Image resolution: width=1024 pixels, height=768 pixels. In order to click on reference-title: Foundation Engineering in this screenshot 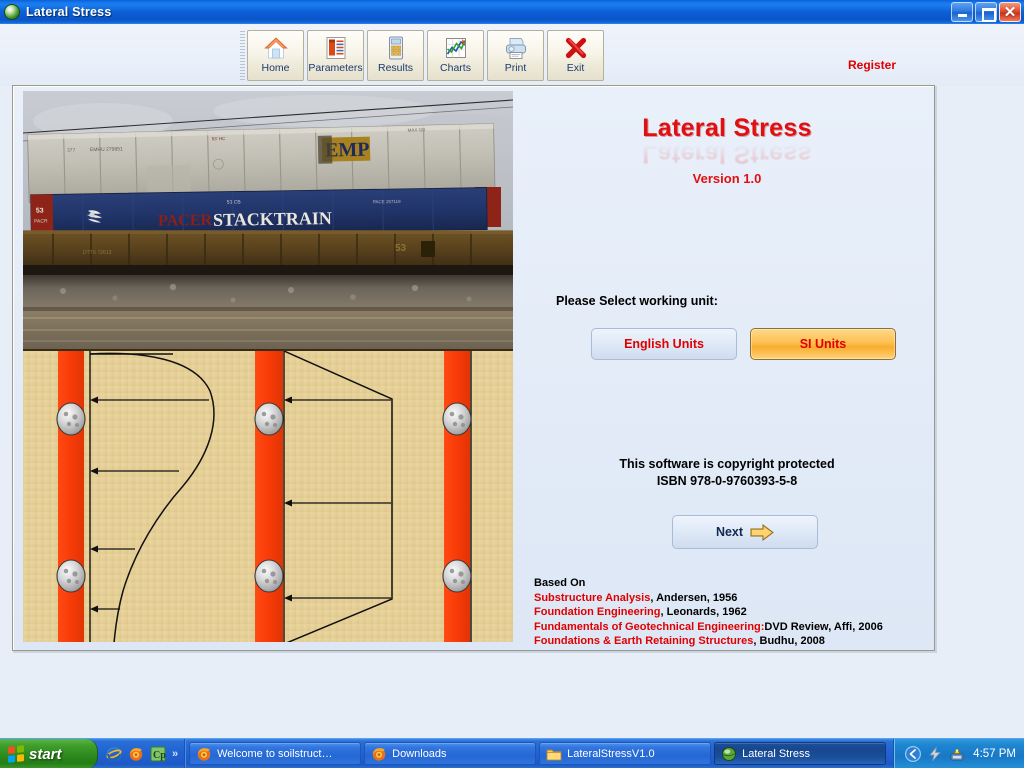, I will do `click(597, 612)`.